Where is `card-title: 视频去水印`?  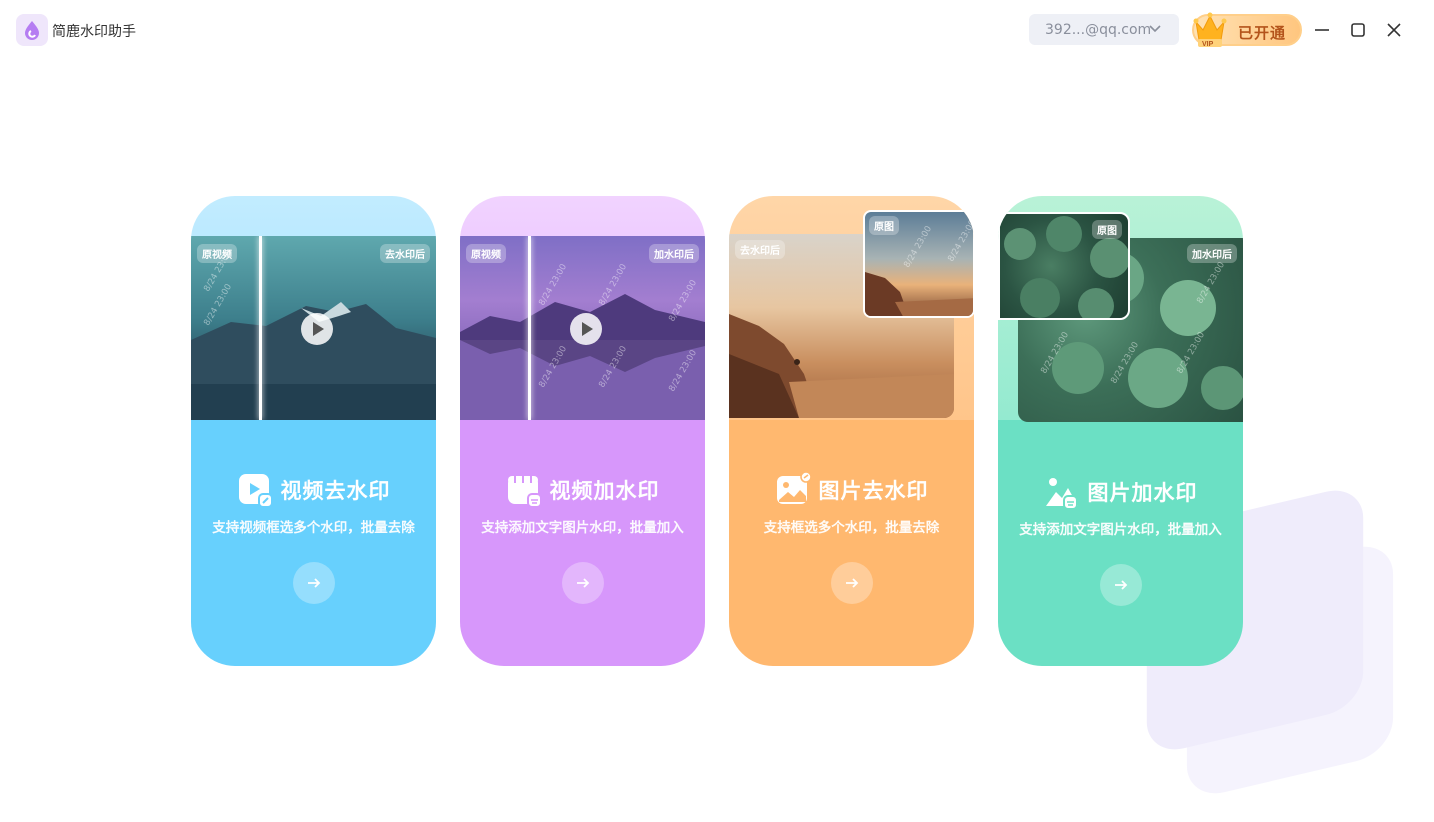 card-title: 视频去水印 is located at coordinates (335, 491).